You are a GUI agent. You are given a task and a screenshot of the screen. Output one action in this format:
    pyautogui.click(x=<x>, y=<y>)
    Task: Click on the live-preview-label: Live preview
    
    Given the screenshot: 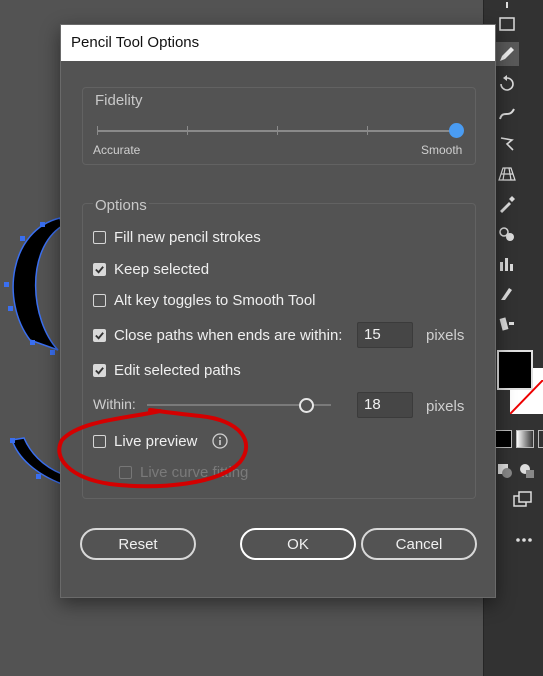 What is the action you would take?
    pyautogui.click(x=156, y=441)
    